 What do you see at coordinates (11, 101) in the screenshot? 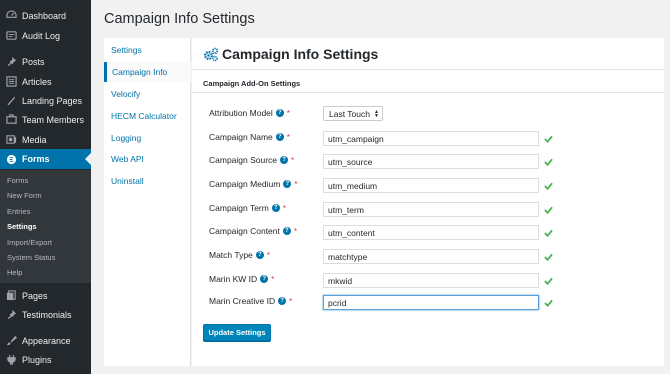
I see `landing-pages-icon` at bounding box center [11, 101].